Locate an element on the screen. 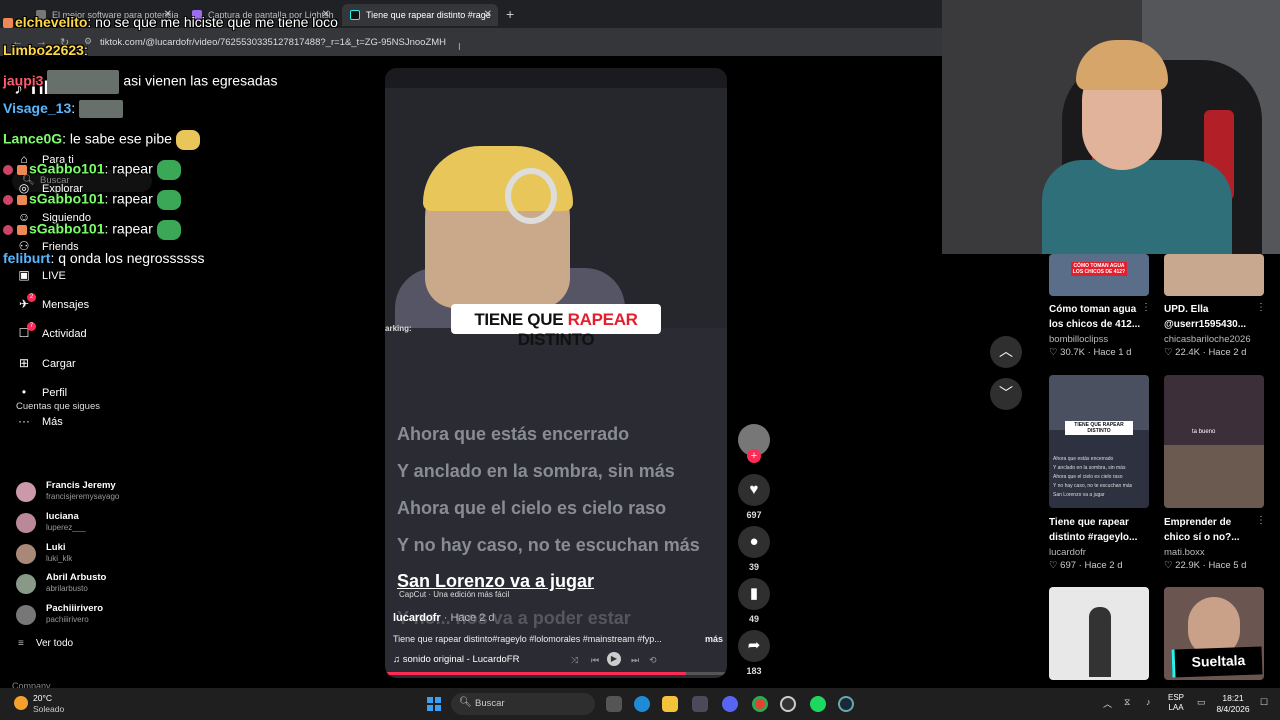 The width and height of the screenshot is (1280, 720). chat-username: Lance0G is located at coordinates (33, 138).